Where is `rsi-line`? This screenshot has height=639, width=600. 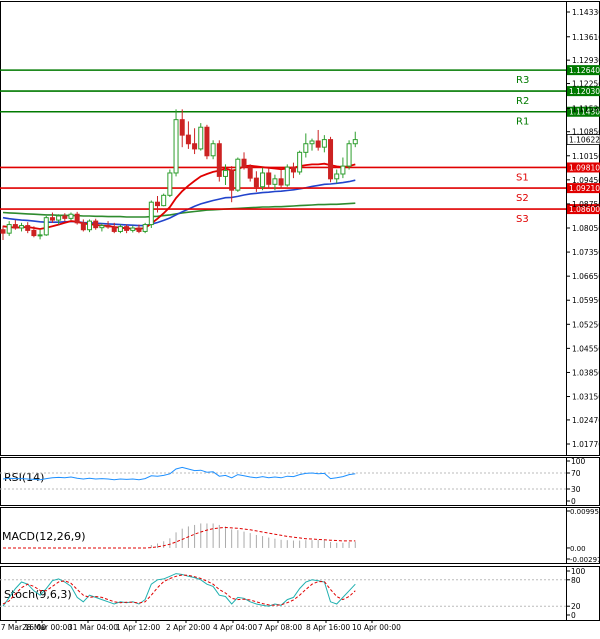
rsi-line is located at coordinates (179, 473).